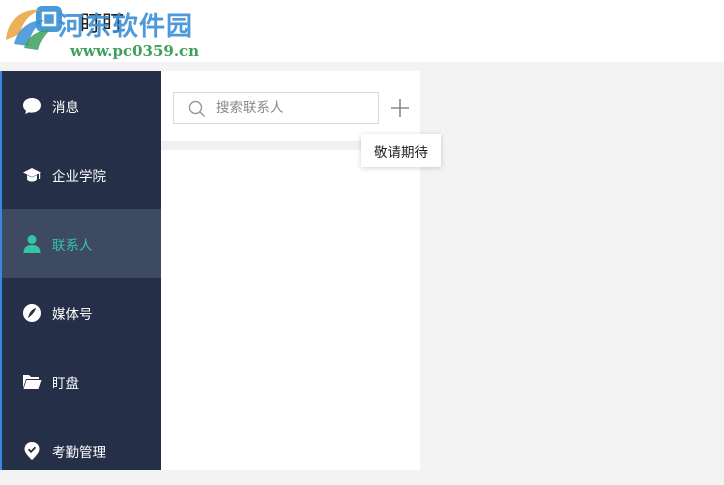 This screenshot has width=724, height=485. I want to click on watermark-logo-icon, so click(28, 29).